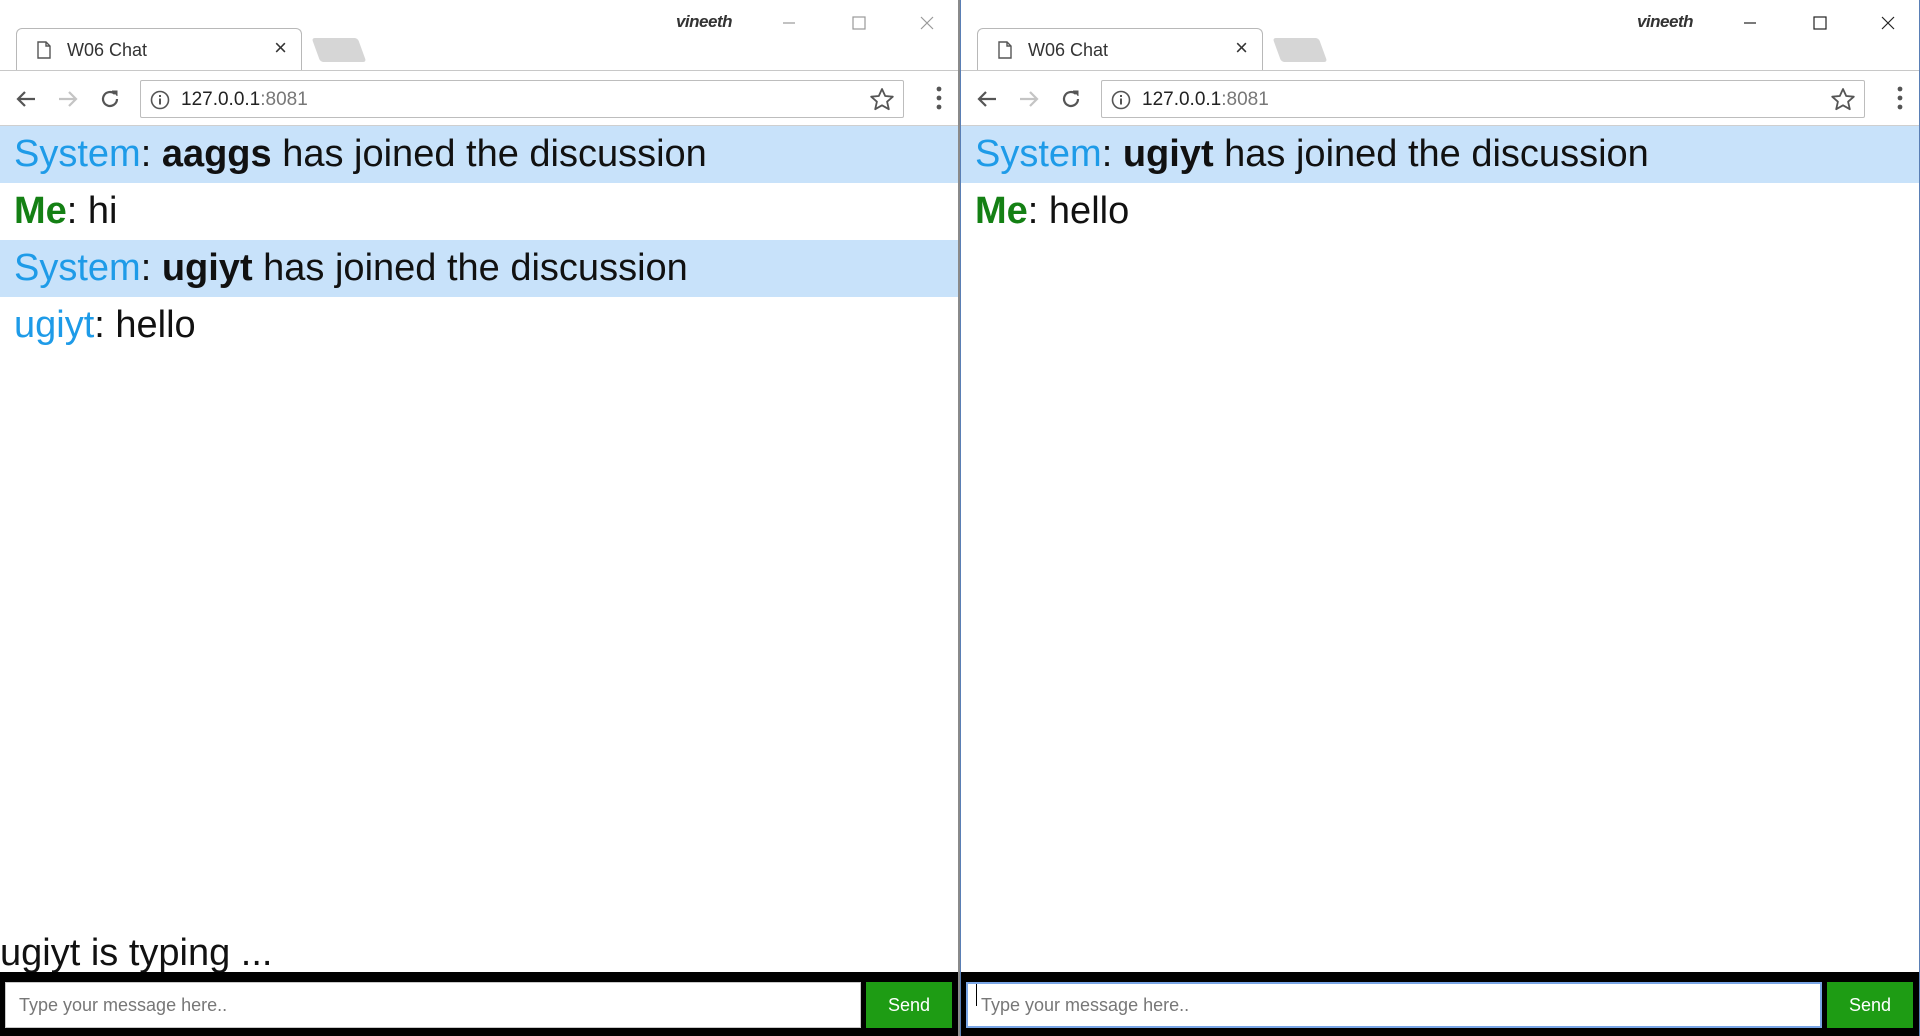 The height and width of the screenshot is (1036, 1920). What do you see at coordinates (479, 154) in the screenshot?
I see `chat-message-system: System: aaggs has joined the discussion` at bounding box center [479, 154].